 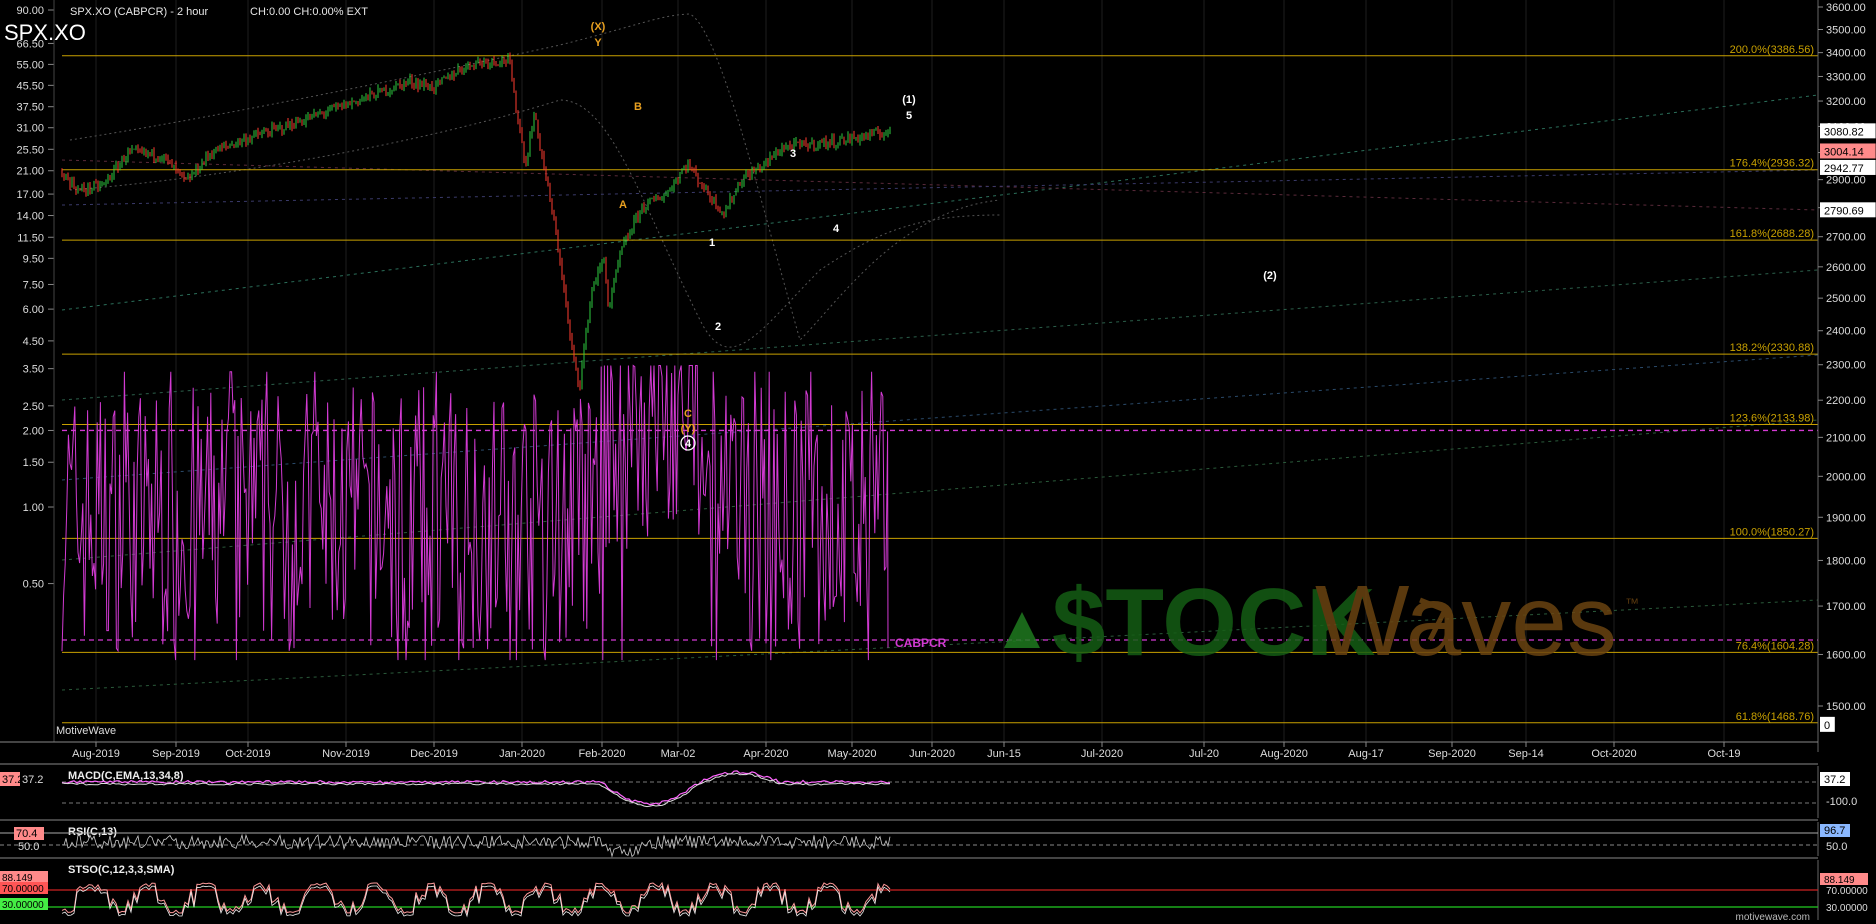 What do you see at coordinates (1632, 603) in the screenshot?
I see `watermark-tm: ™` at bounding box center [1632, 603].